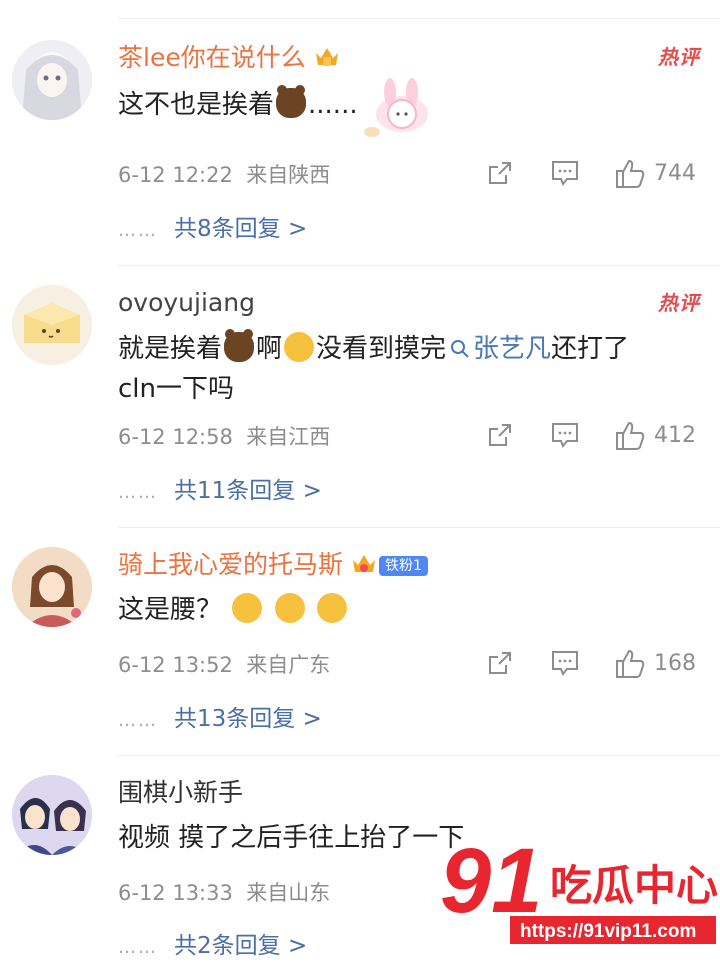  What do you see at coordinates (229, 58) in the screenshot?
I see `username: 茶lee你在说什么` at bounding box center [229, 58].